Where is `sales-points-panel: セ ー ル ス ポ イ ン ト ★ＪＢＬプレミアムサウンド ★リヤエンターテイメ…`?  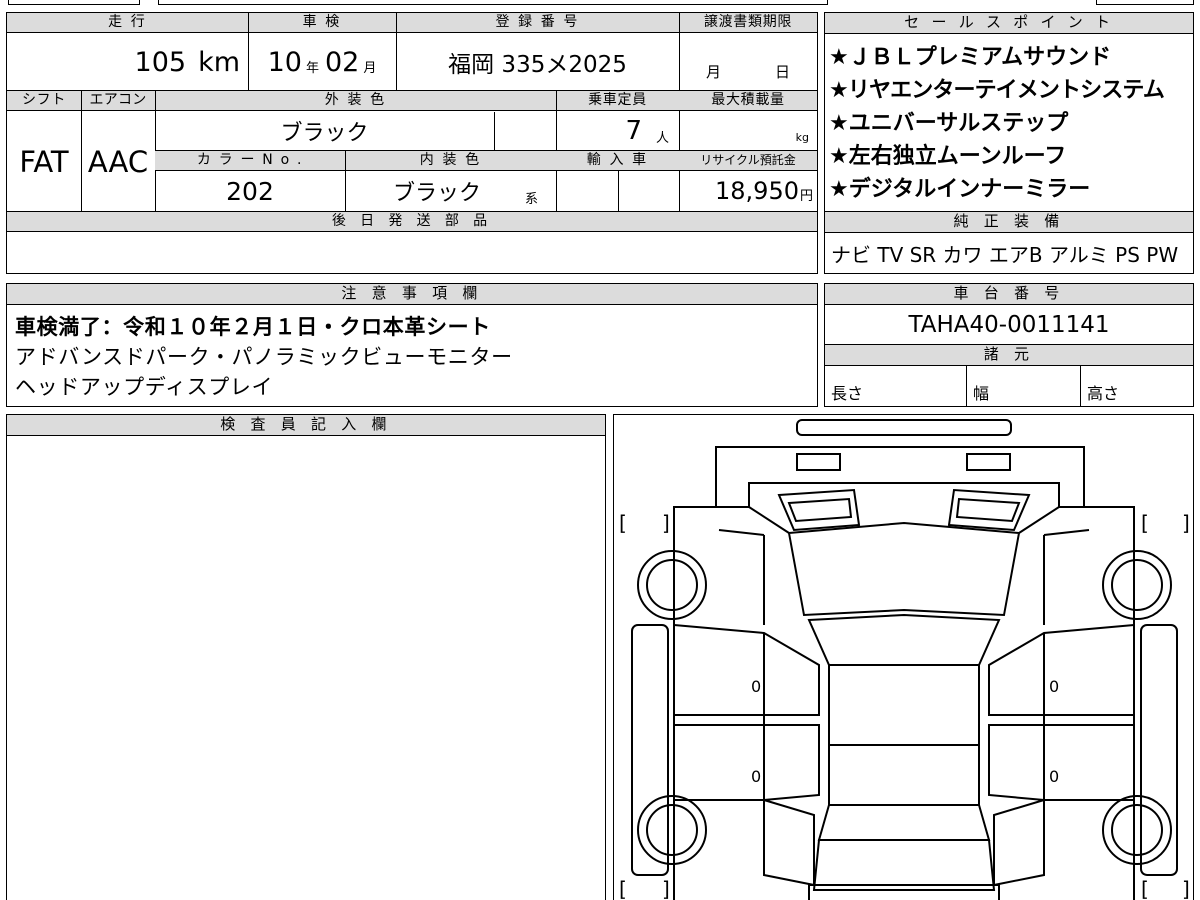 sales-points-panel: セ ー ル ス ポ イ ン ト ★ＪＢＬプレミアムサウンド ★リヤエンターテイメ… is located at coordinates (1009, 112).